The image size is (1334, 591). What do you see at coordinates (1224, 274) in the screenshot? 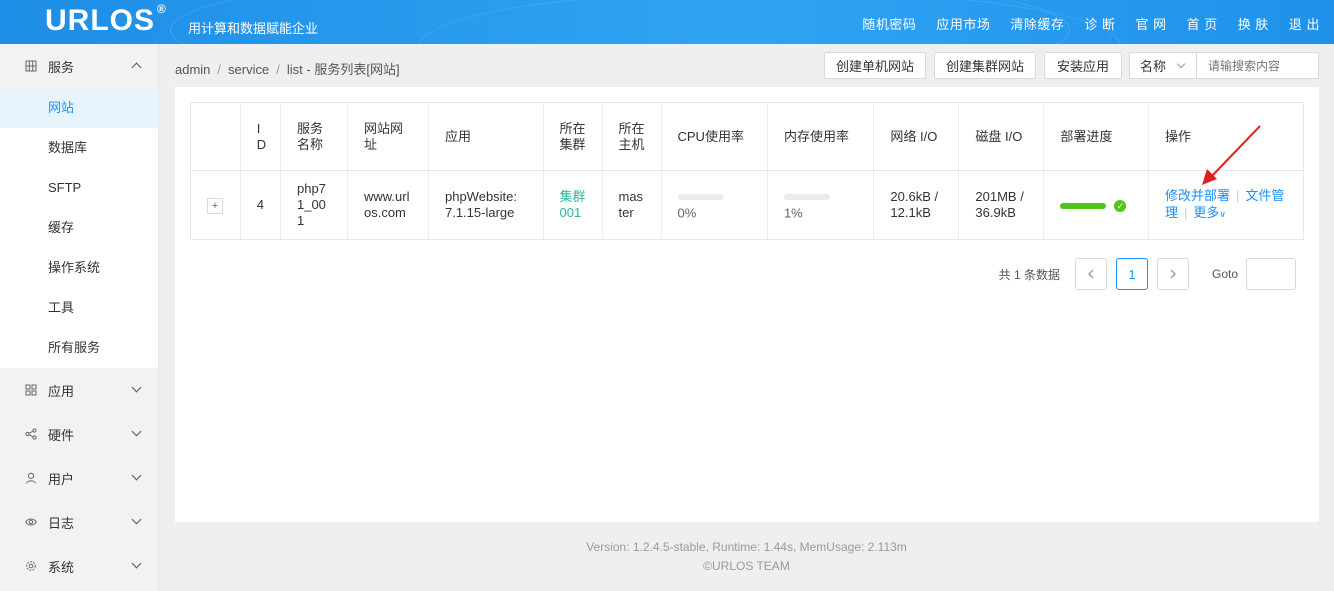
I see `goto-label: Goto` at bounding box center [1224, 274].